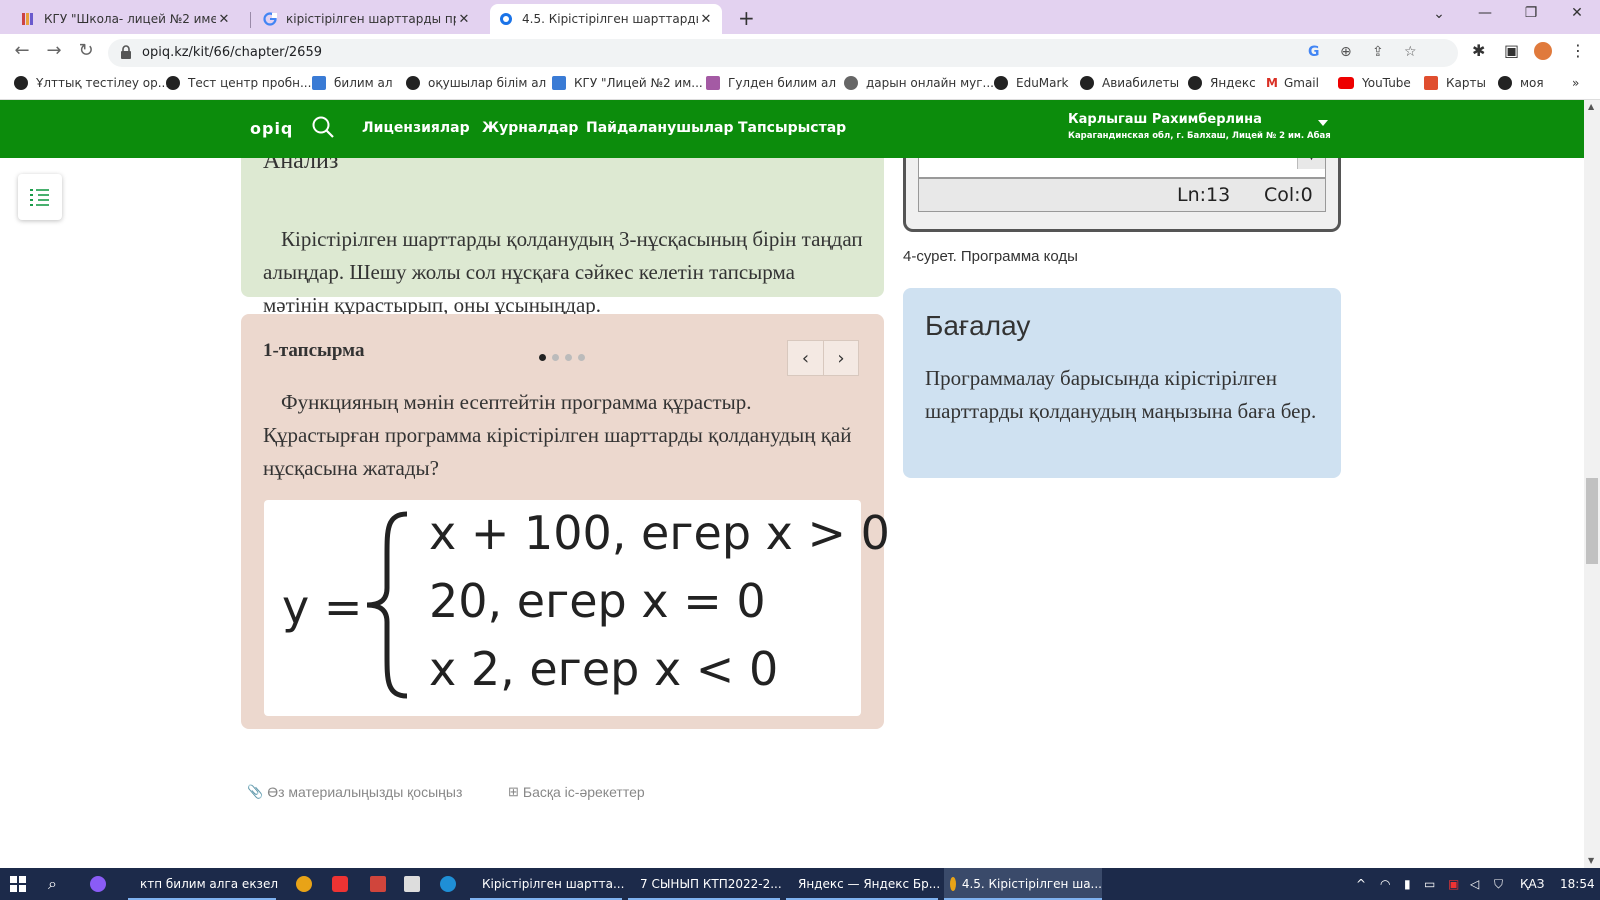 The width and height of the screenshot is (1600, 900). What do you see at coordinates (1485, 13) in the screenshot?
I see `minimize-button: —` at bounding box center [1485, 13].